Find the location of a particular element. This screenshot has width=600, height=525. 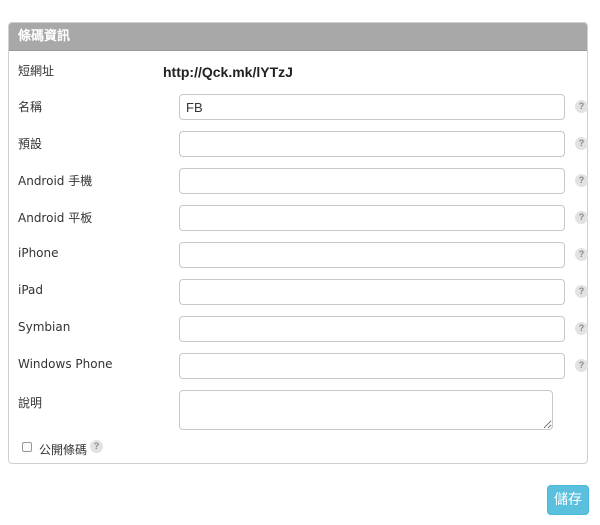

field-label-default: 預設 is located at coordinates (30, 144).